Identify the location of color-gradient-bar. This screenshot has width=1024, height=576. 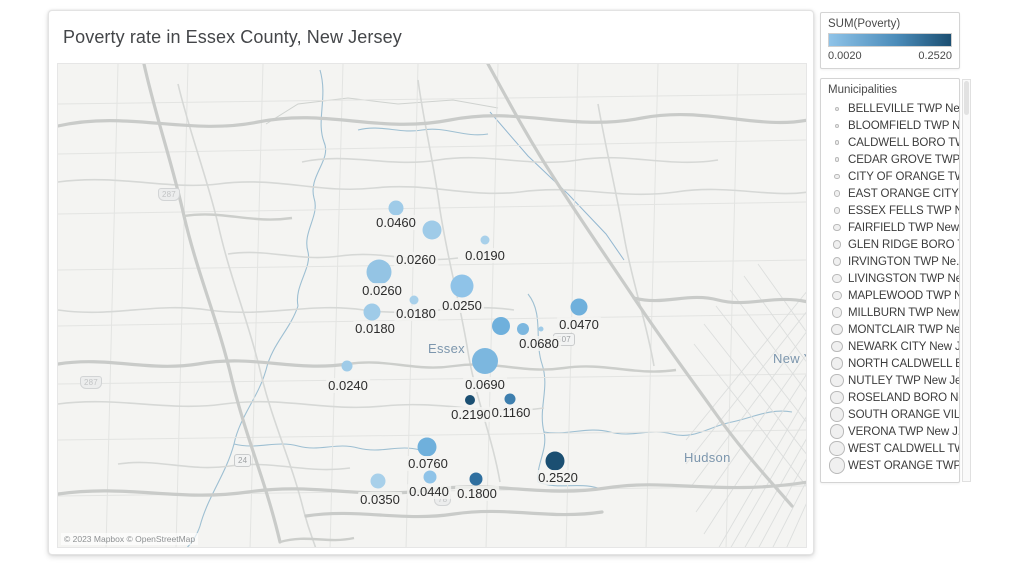
(890, 40).